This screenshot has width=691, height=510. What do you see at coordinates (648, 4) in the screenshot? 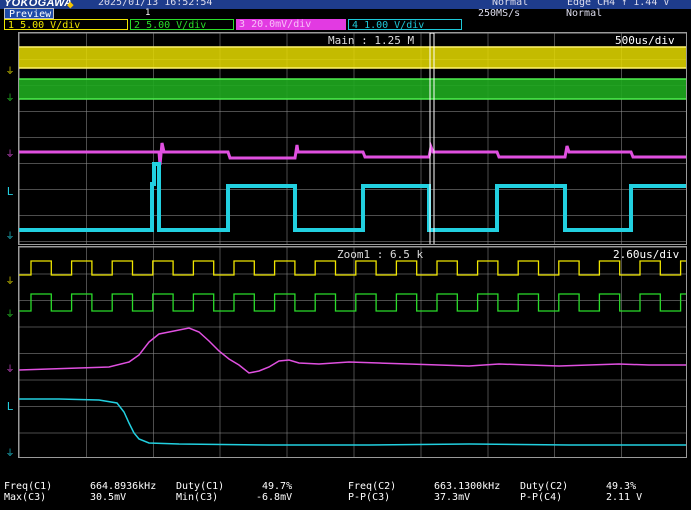
I see `trigger-level-value-text: 1.44 V` at bounding box center [648, 4].